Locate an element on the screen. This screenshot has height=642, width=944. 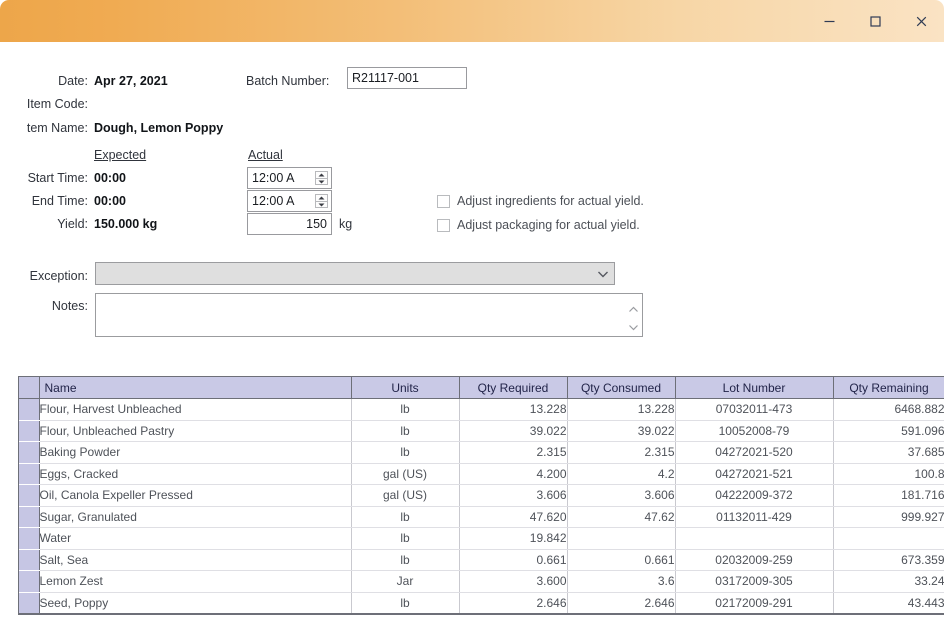
cell-name: Baking Powder is located at coordinates (195, 452).